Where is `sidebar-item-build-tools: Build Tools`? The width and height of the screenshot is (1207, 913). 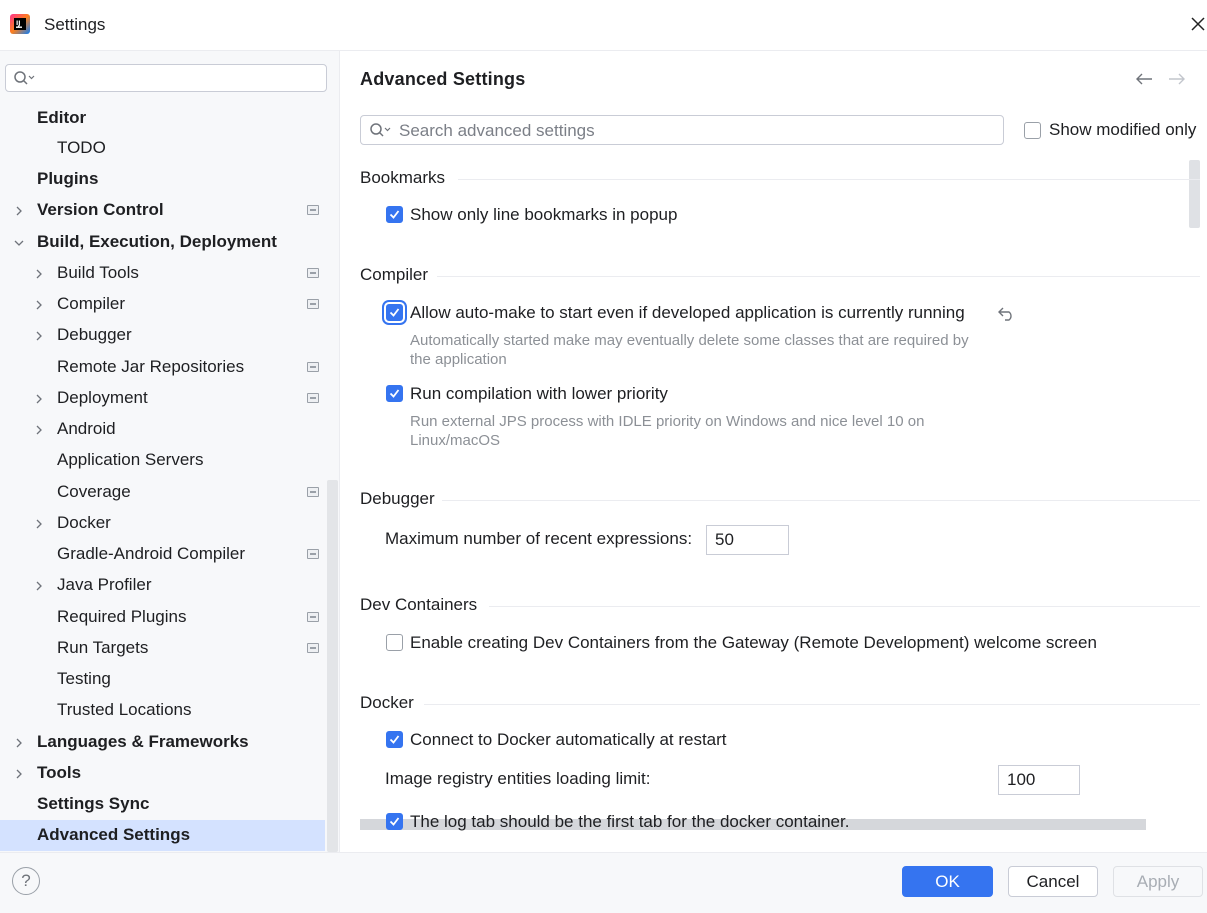 sidebar-item-build-tools: Build Tools is located at coordinates (98, 273).